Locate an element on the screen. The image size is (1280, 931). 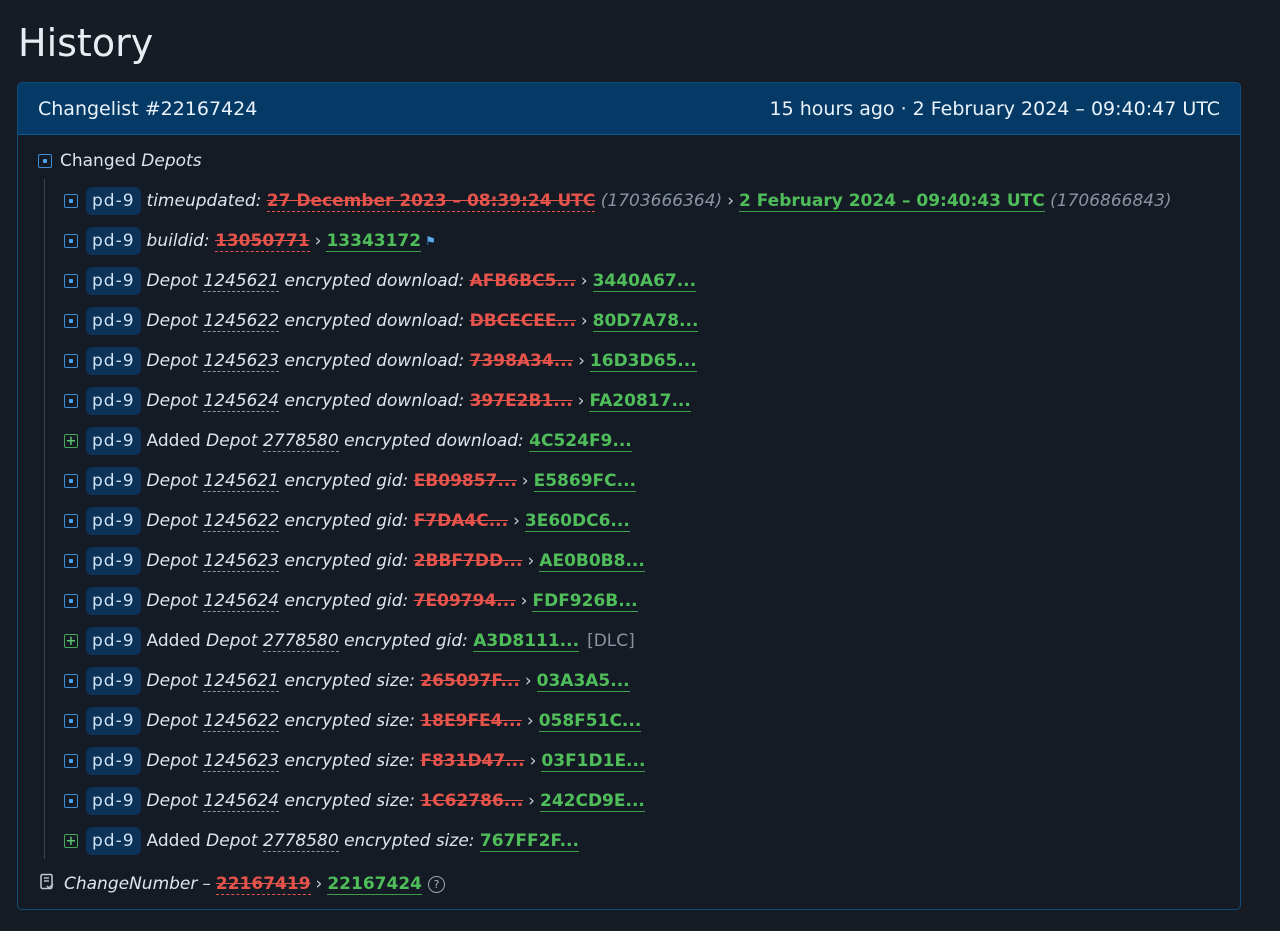
change-number-new: 22167424 is located at coordinates (374, 884).